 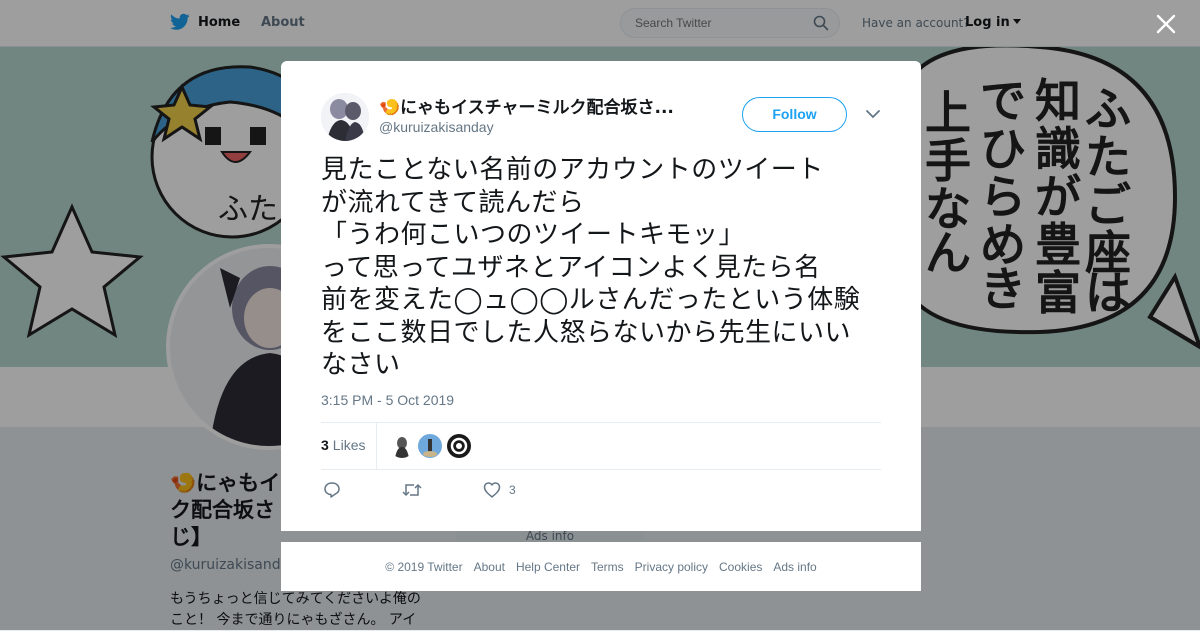 I want to click on stats-divider, so click(x=376, y=446).